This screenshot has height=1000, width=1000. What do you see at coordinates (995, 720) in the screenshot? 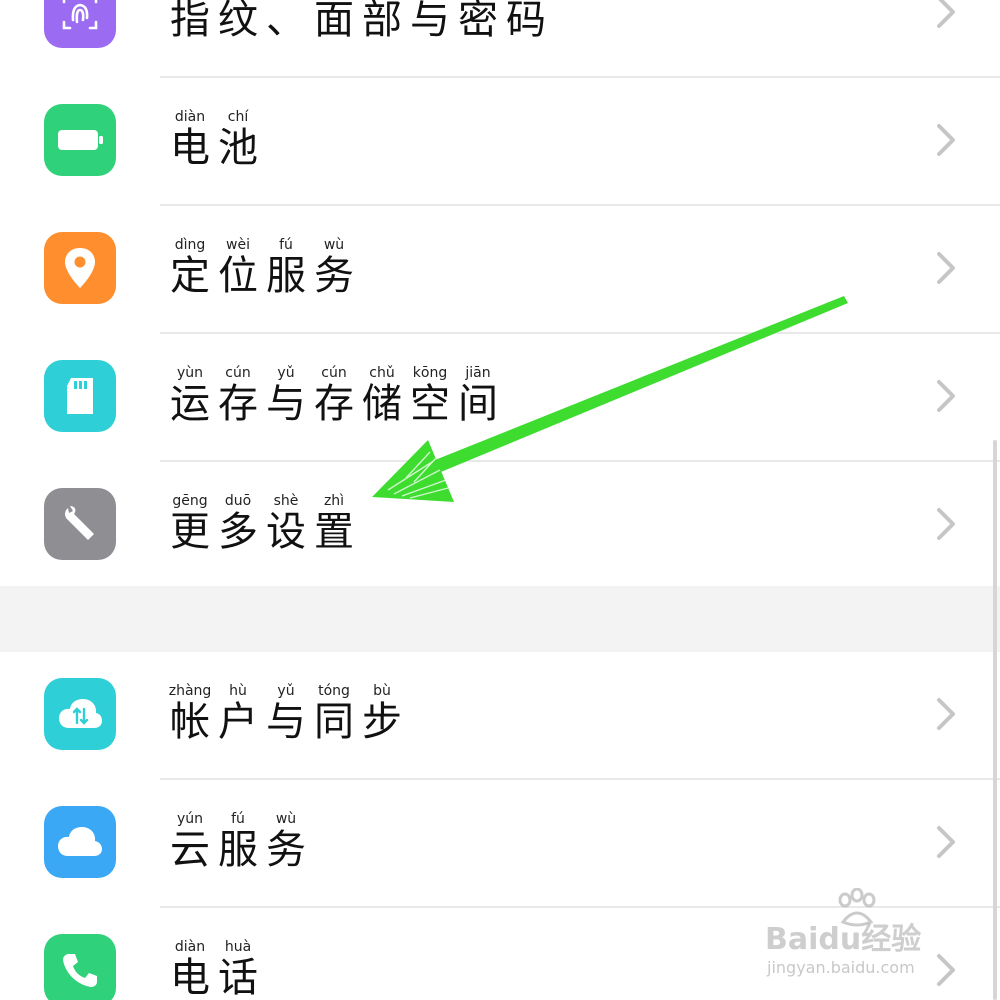
I see `scrollbar` at bounding box center [995, 720].